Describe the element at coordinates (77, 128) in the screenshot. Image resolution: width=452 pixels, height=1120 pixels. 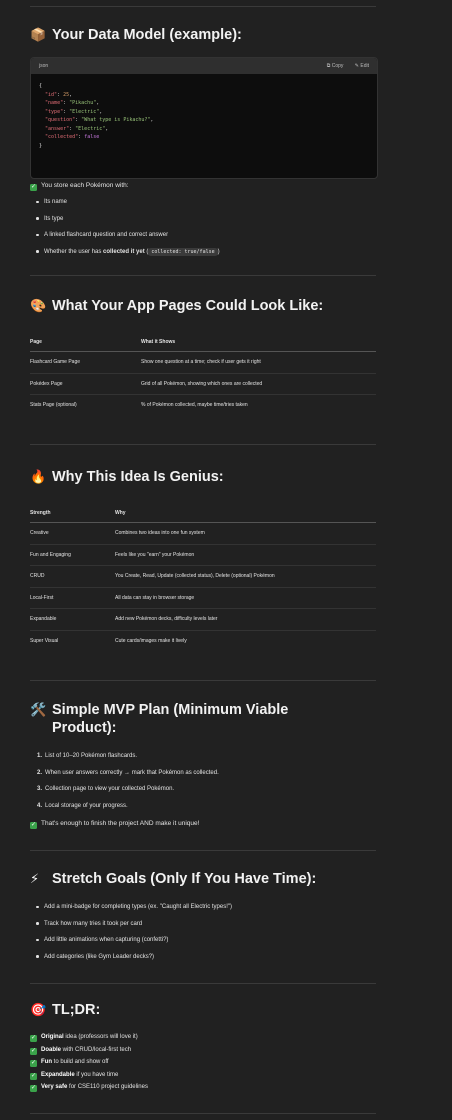
I see `code-line: "answer": "Electric",` at that location.